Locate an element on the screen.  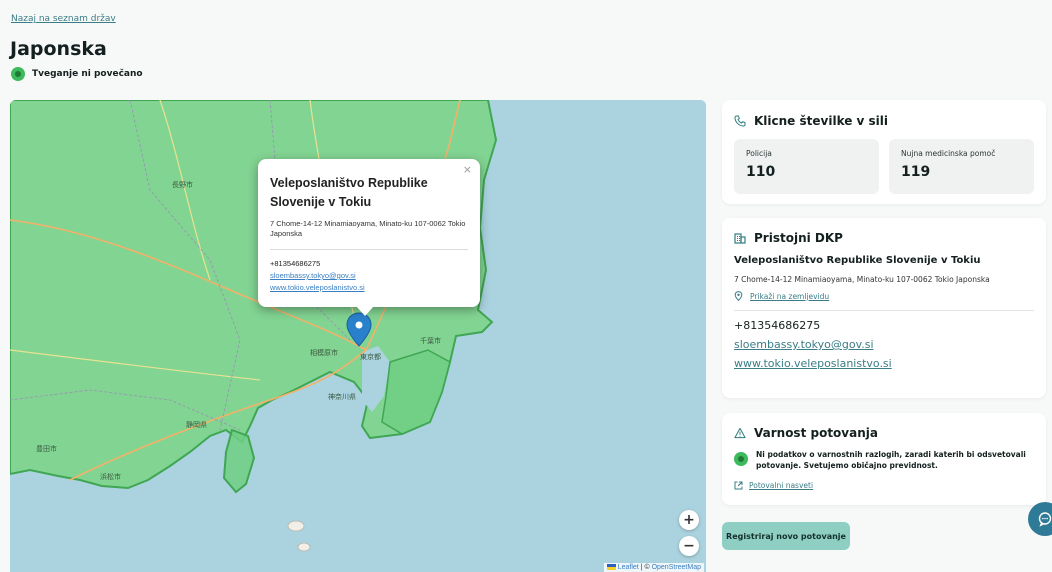
dkp-divider is located at coordinates (884, 310).